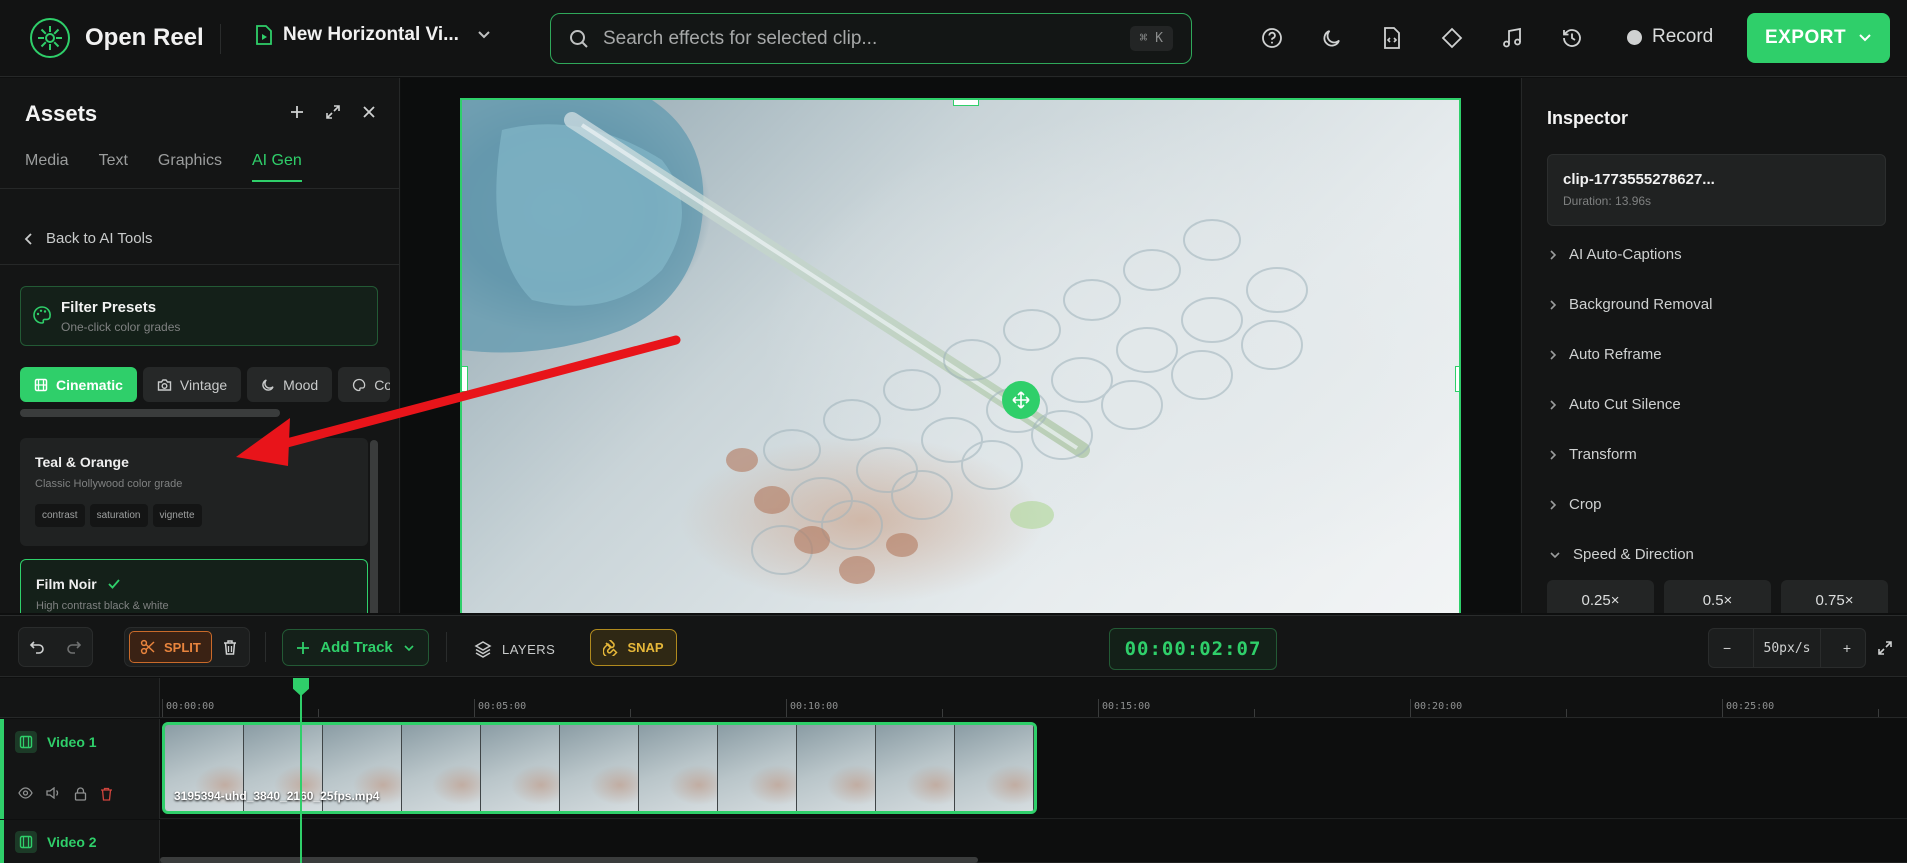 The width and height of the screenshot is (1907, 863). What do you see at coordinates (579, 39) in the screenshot?
I see `search-icon` at bounding box center [579, 39].